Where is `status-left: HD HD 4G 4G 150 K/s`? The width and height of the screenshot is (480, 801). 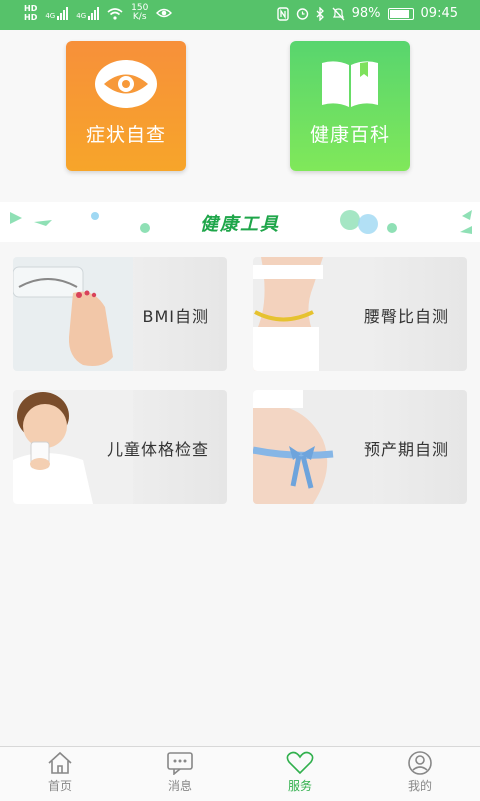
status-left: HD HD 4G 4G 150 K/s is located at coordinates (98, 13).